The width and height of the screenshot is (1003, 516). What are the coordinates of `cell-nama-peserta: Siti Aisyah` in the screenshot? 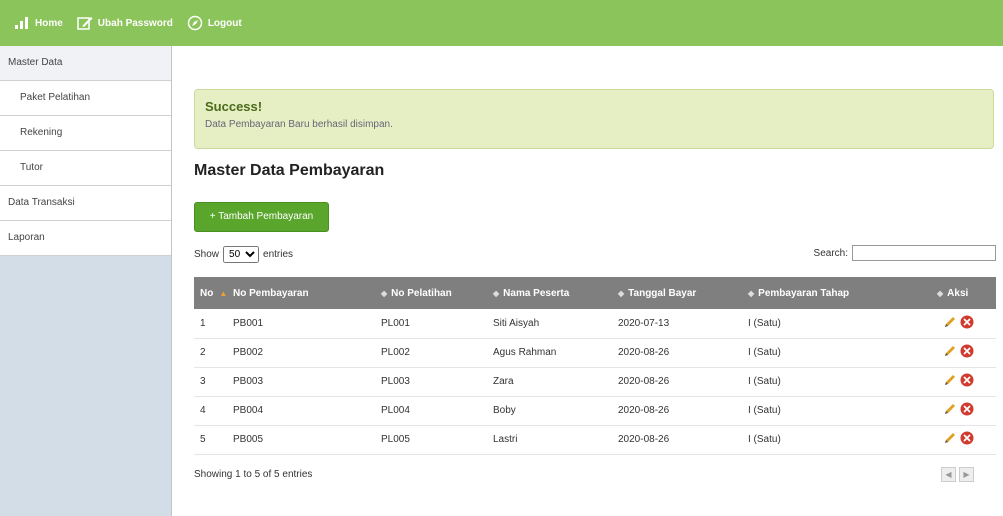 It's located at (549, 324).